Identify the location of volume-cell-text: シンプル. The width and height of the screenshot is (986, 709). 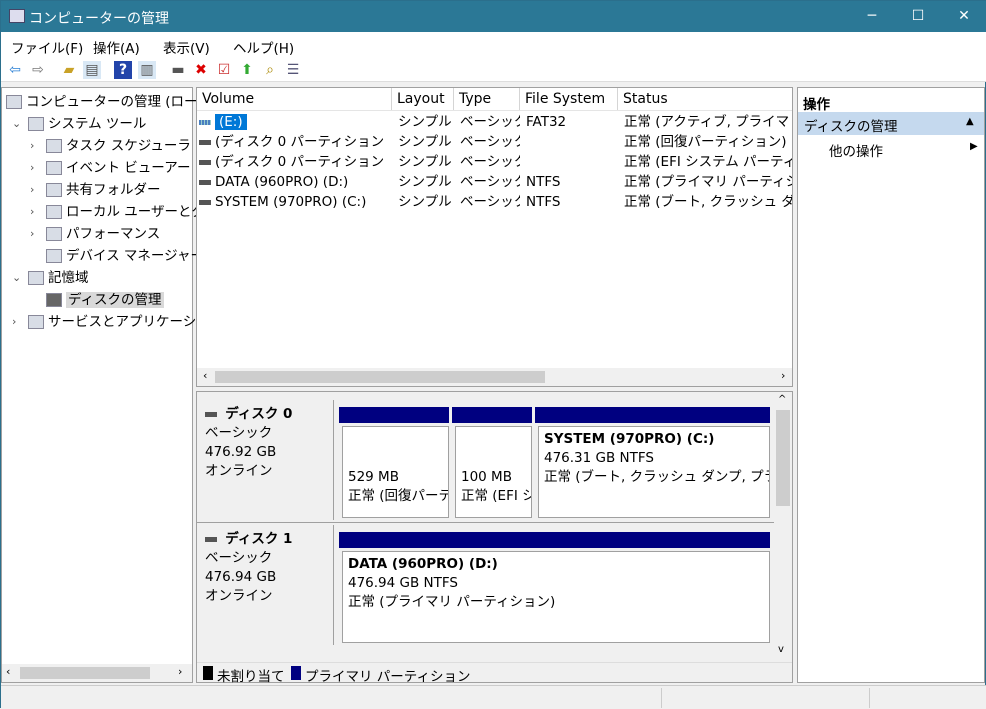
(425, 122).